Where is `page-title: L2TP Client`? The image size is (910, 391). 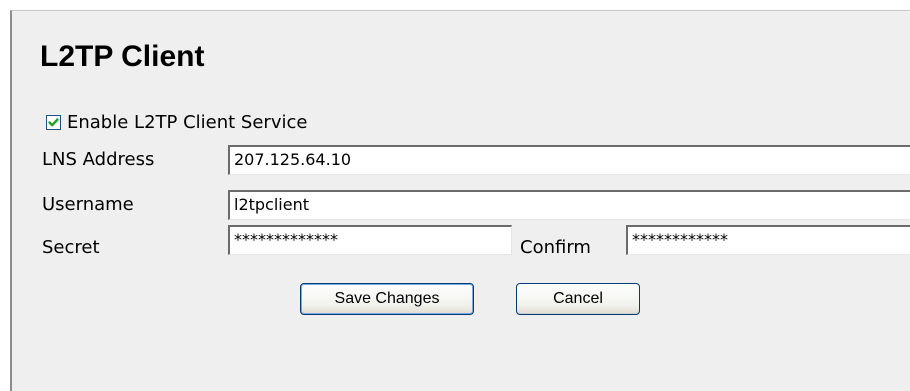 page-title: L2TP Client is located at coordinates (122, 56).